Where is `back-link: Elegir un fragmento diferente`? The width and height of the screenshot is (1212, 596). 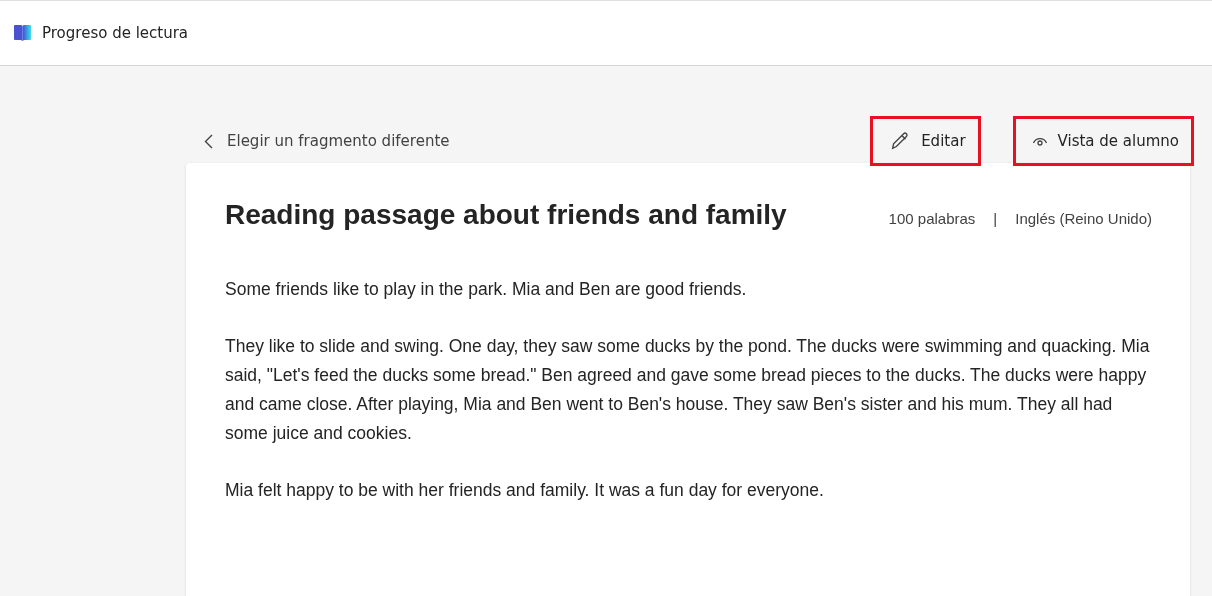 back-link: Elegir un fragmento diferente is located at coordinates (318, 141).